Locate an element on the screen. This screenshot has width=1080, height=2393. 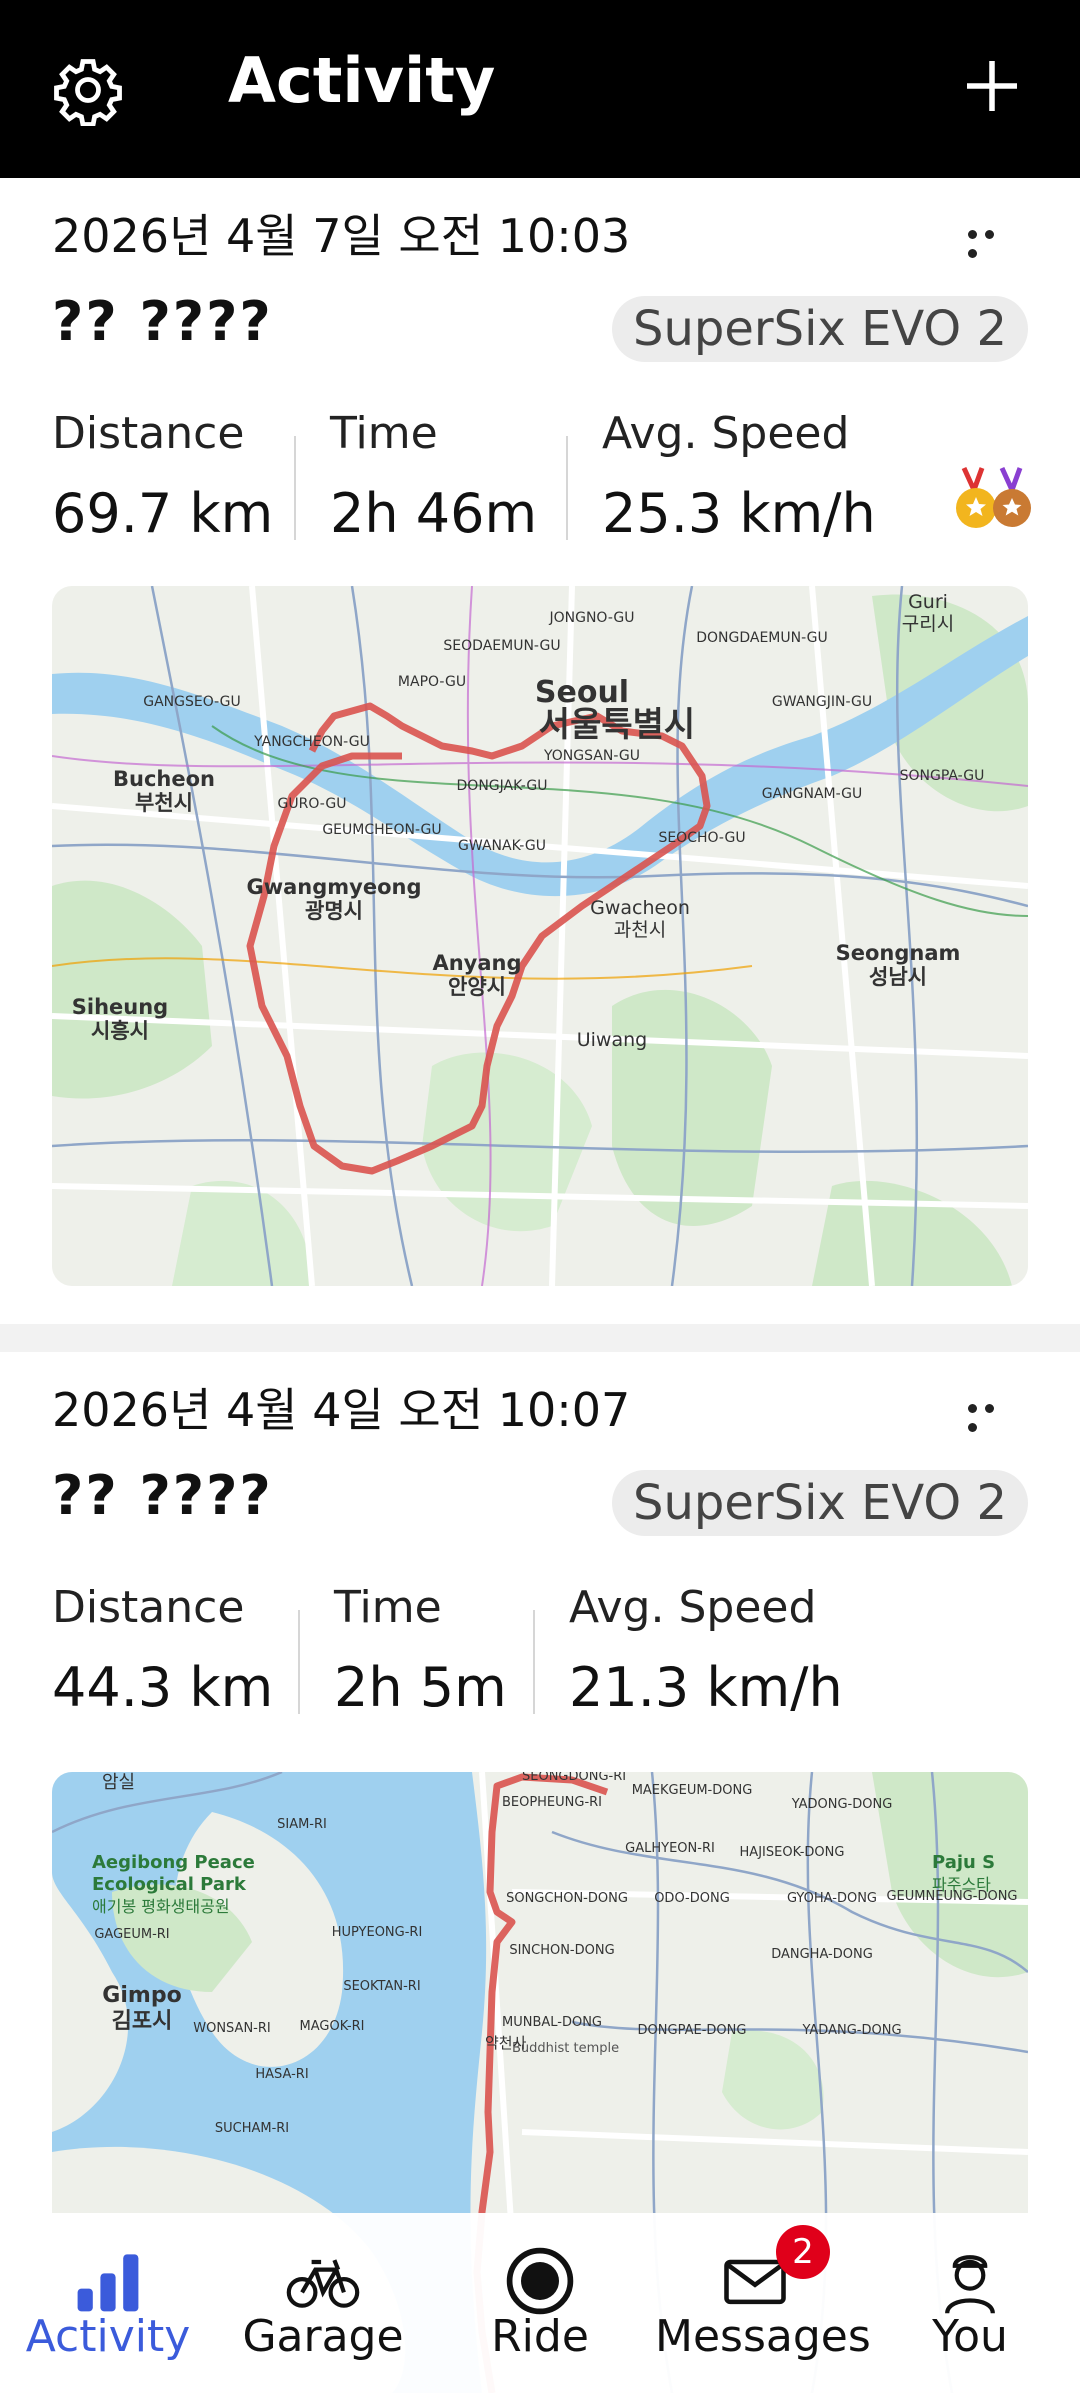
time-value: 2h 5m is located at coordinates (420, 1687).